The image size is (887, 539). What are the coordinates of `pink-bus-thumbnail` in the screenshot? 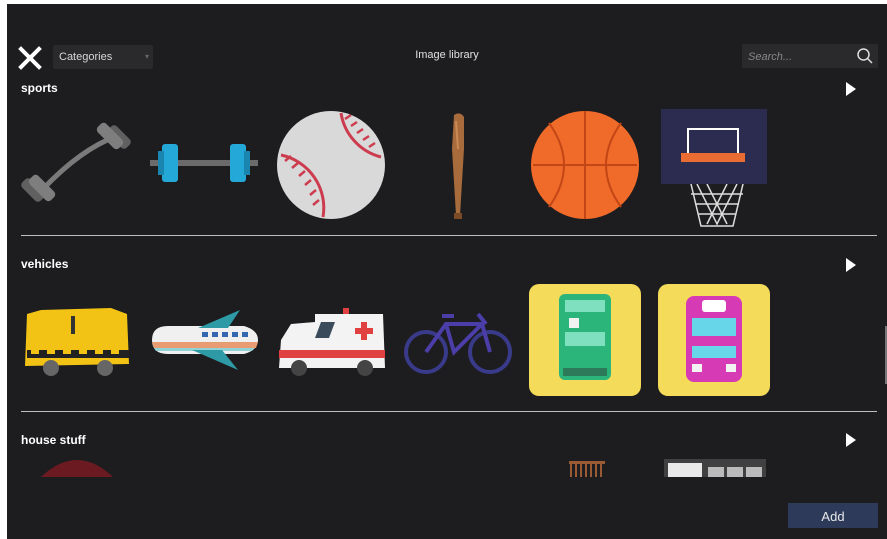 It's located at (714, 340).